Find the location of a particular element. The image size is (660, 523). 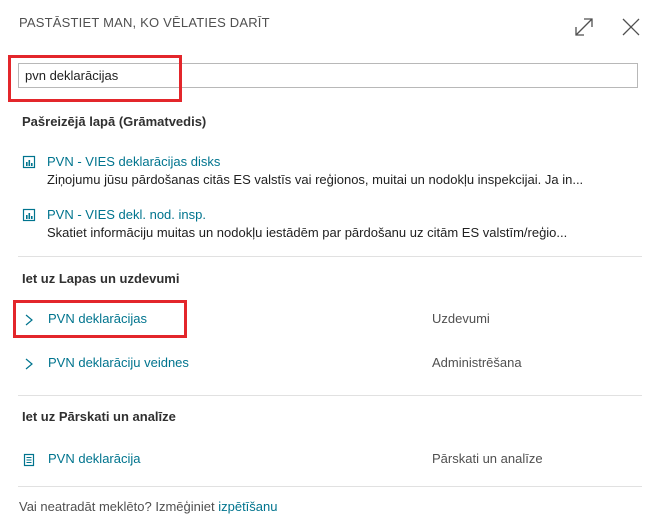

result-category: Pārskati un analīze is located at coordinates (487, 458).